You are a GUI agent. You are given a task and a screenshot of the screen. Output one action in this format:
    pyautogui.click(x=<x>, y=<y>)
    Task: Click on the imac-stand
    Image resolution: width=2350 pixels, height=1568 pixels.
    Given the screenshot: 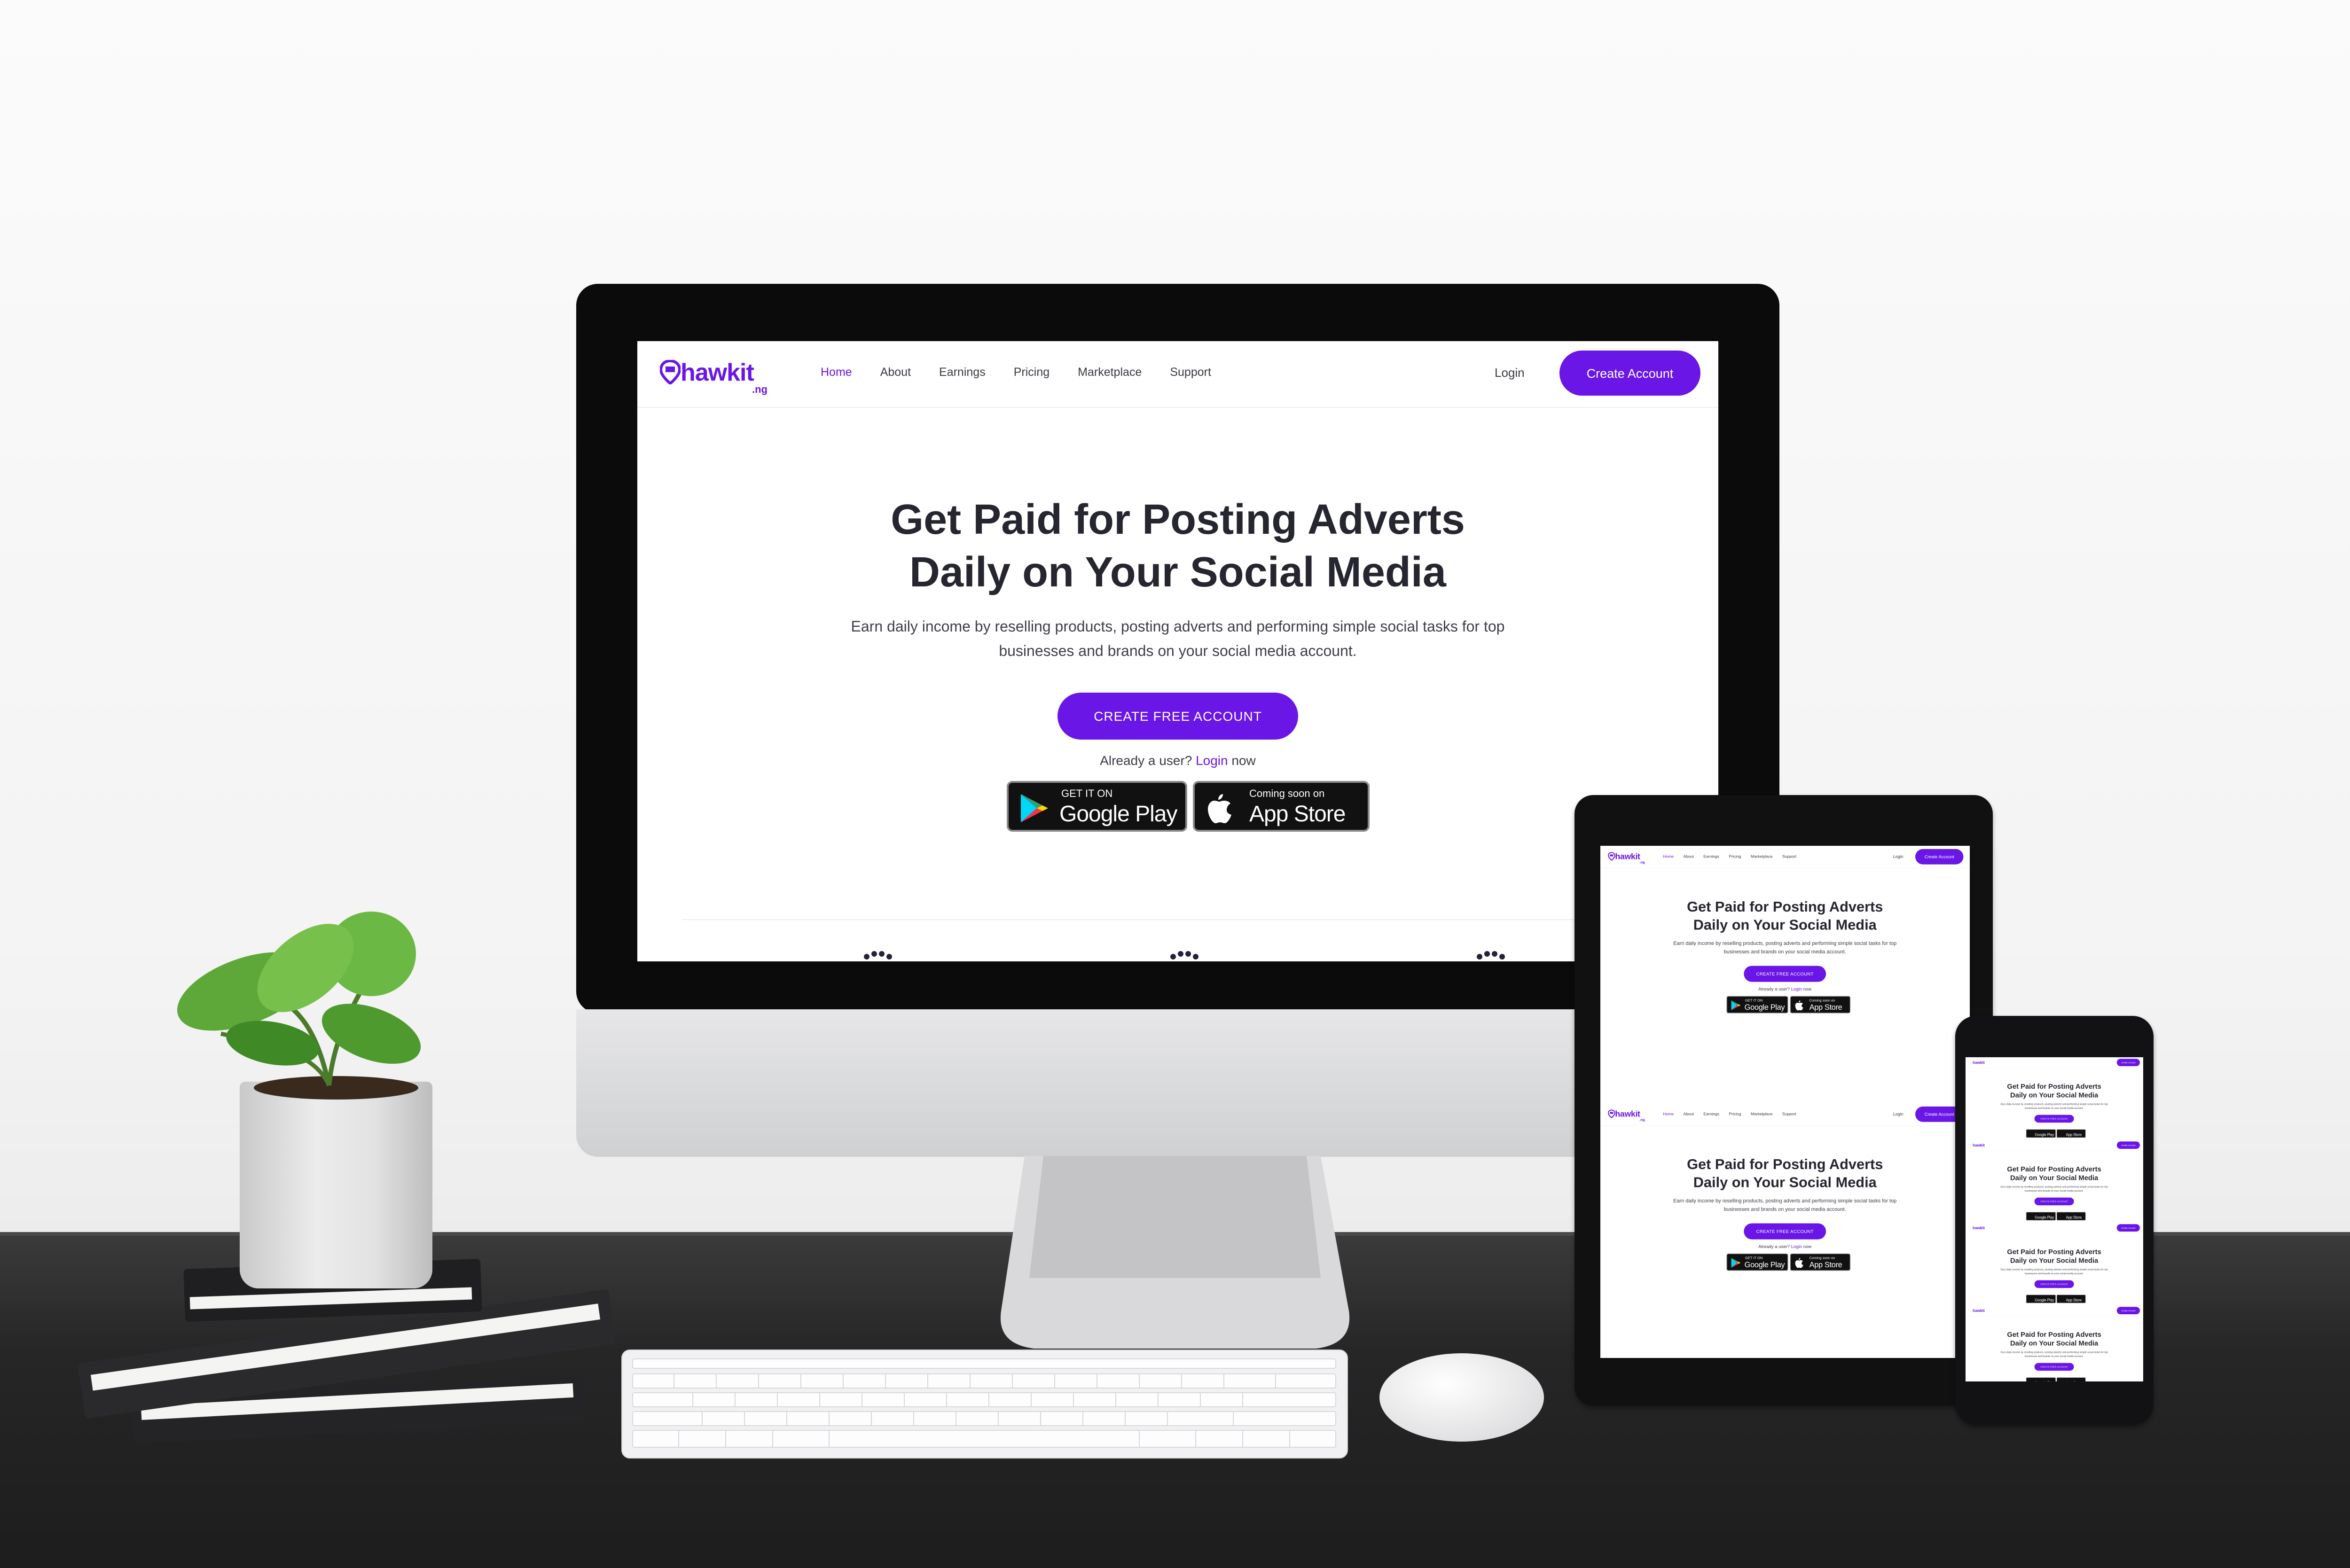 What is the action you would take?
    pyautogui.click(x=1175, y=1252)
    